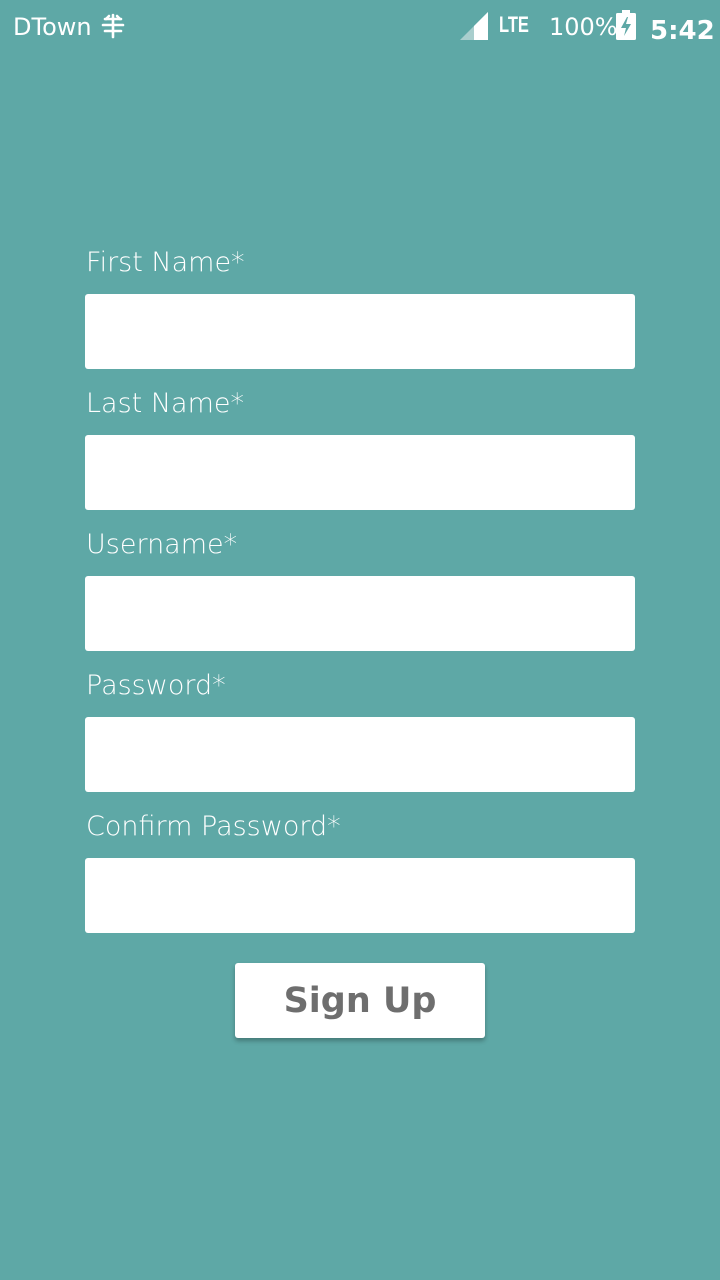 This screenshot has width=720, height=1280. What do you see at coordinates (162, 544) in the screenshot?
I see `username-label: Username*` at bounding box center [162, 544].